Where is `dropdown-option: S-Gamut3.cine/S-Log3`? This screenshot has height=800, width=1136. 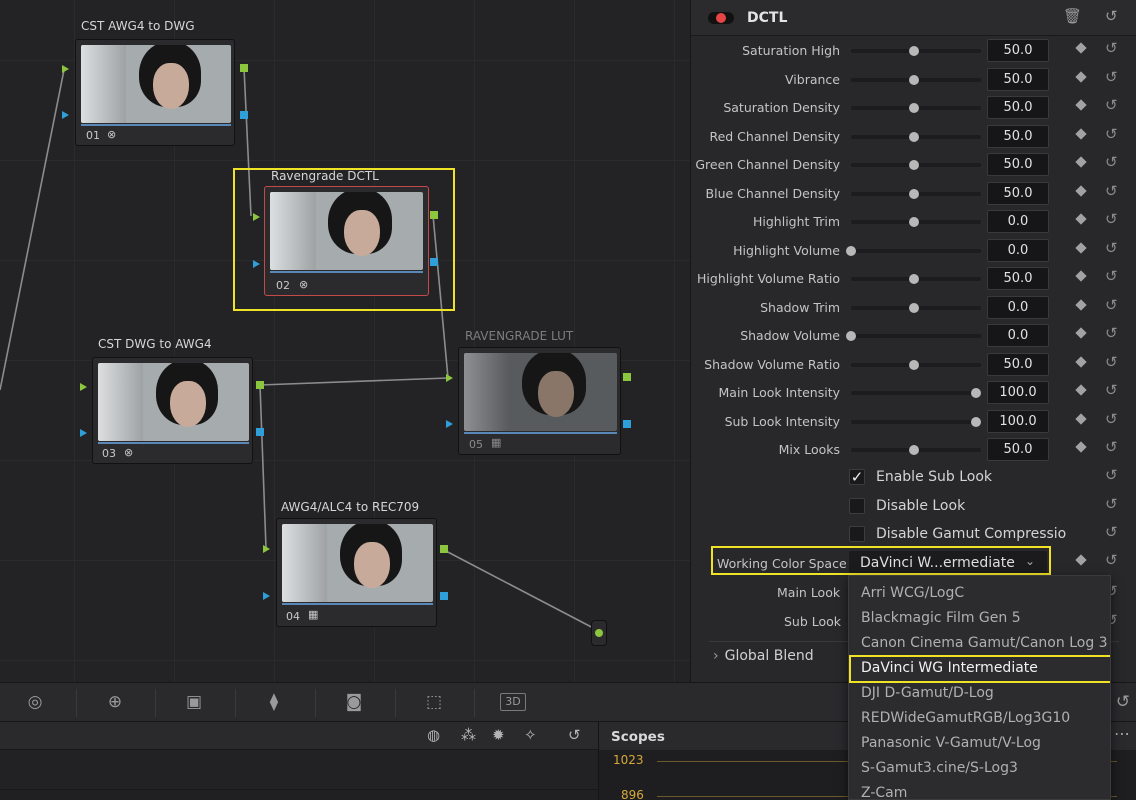 dropdown-option: S-Gamut3.cine/S-Log3 is located at coordinates (979, 768).